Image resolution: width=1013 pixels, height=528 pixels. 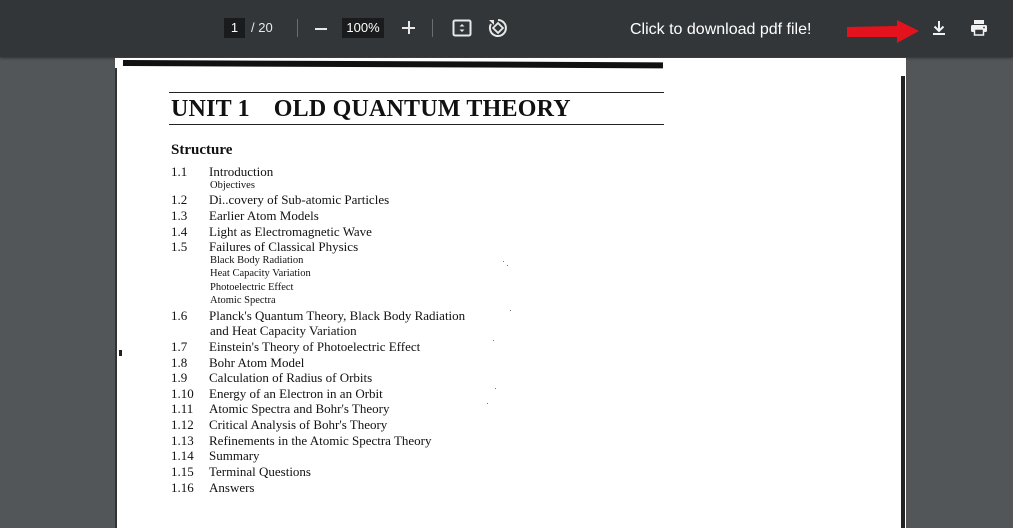 I want to click on unit-heading: OLD QUANTUM THEORY, so click(x=422, y=109).